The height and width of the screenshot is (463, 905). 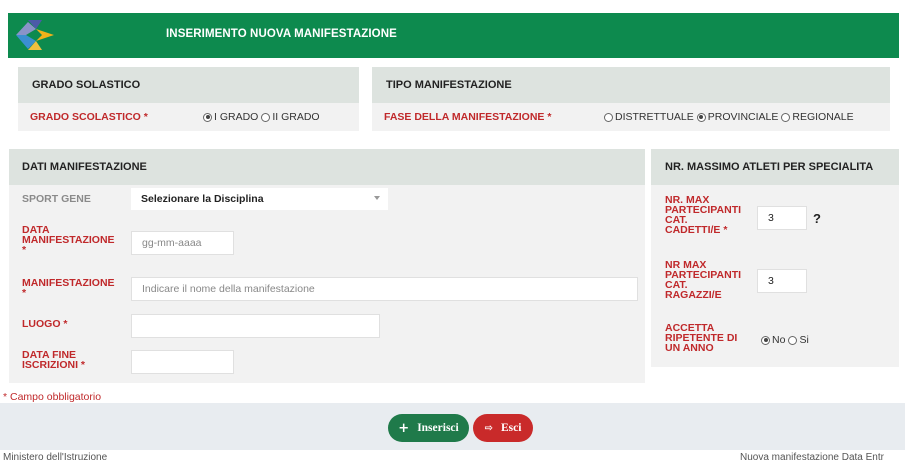 What do you see at coordinates (608, 117) in the screenshot?
I see `radio-distrettuale` at bounding box center [608, 117].